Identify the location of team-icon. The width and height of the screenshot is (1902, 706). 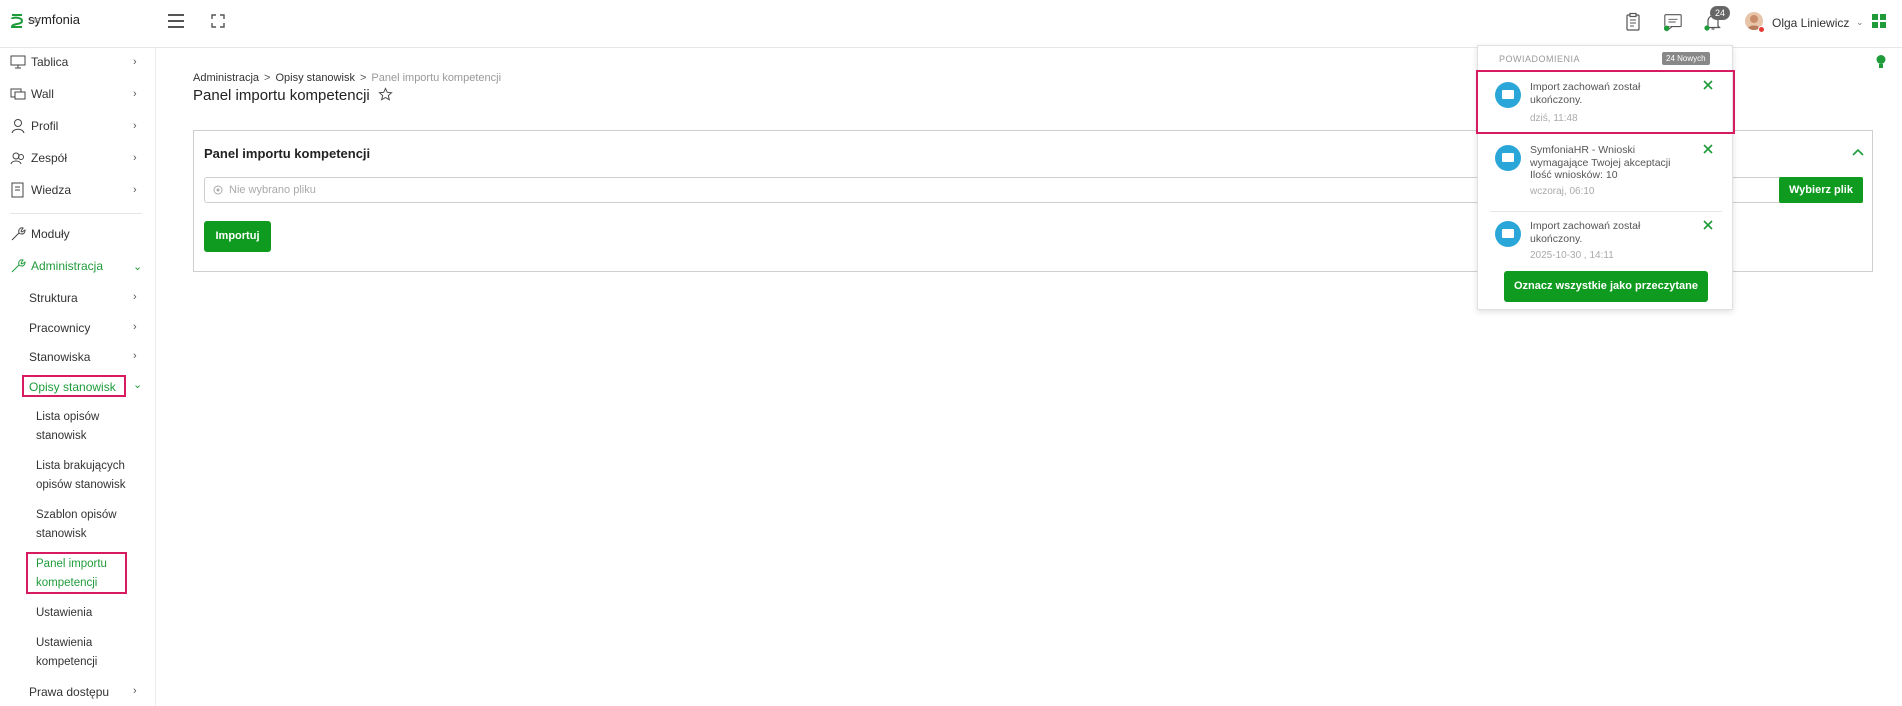
(17, 158).